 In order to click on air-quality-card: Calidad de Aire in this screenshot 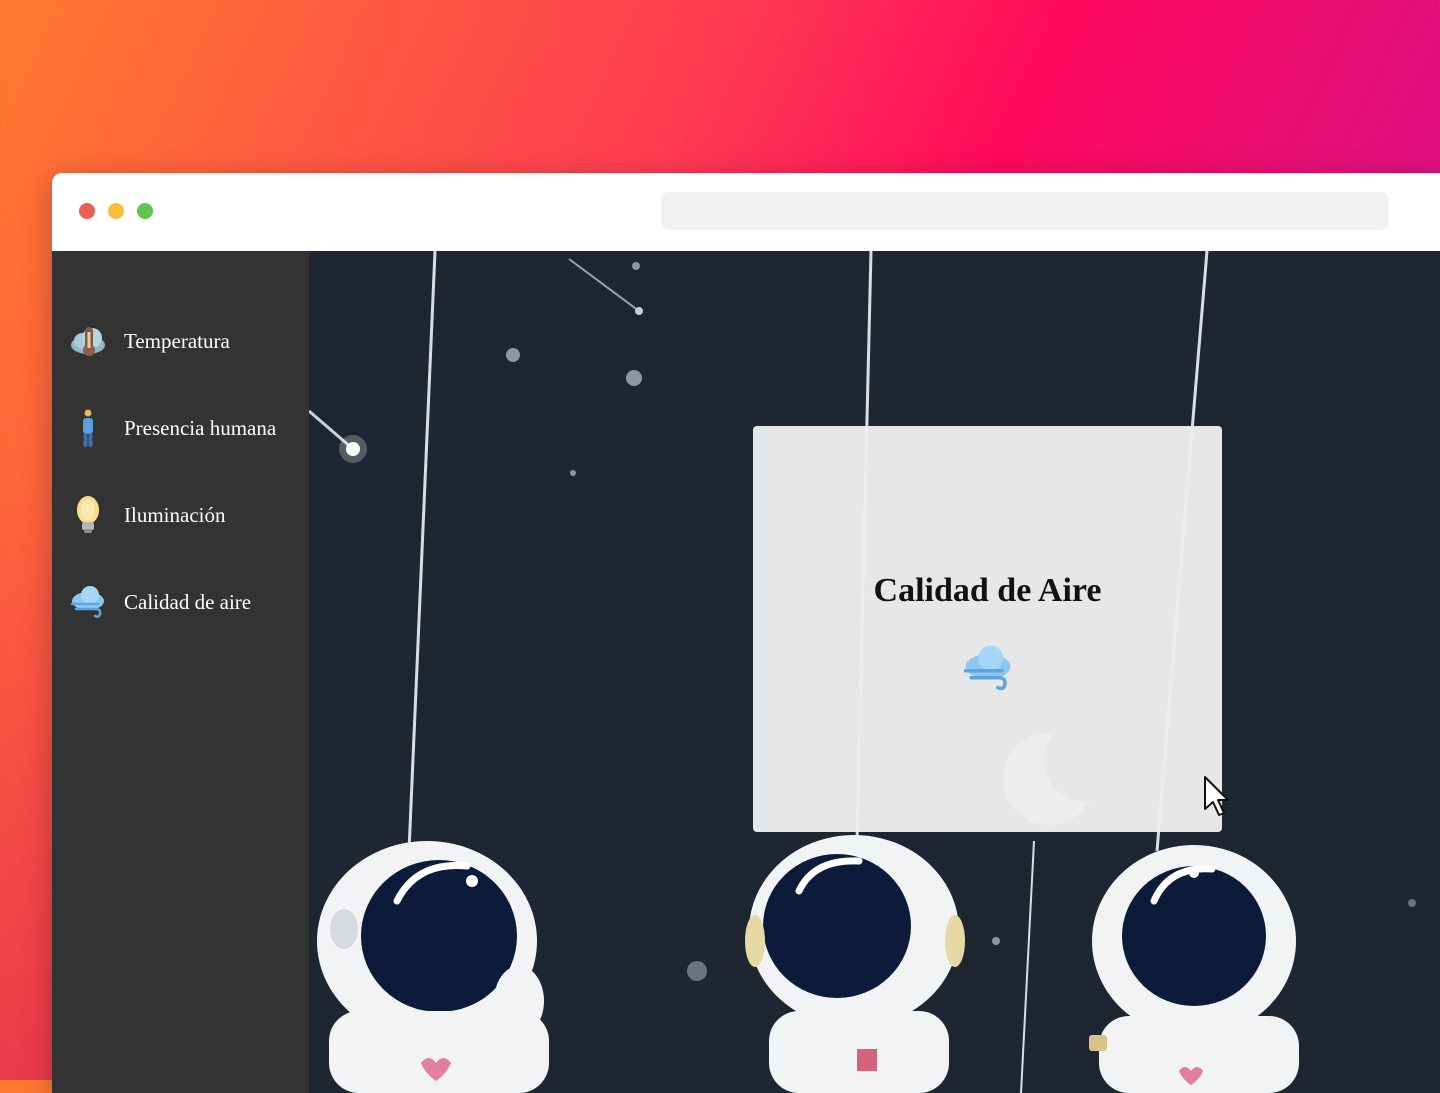, I will do `click(987, 629)`.